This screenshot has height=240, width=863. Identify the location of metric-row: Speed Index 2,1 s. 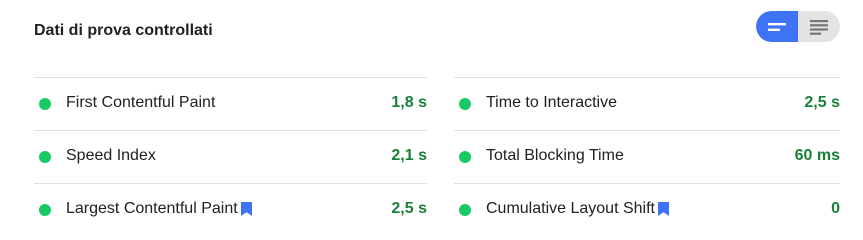
(230, 156).